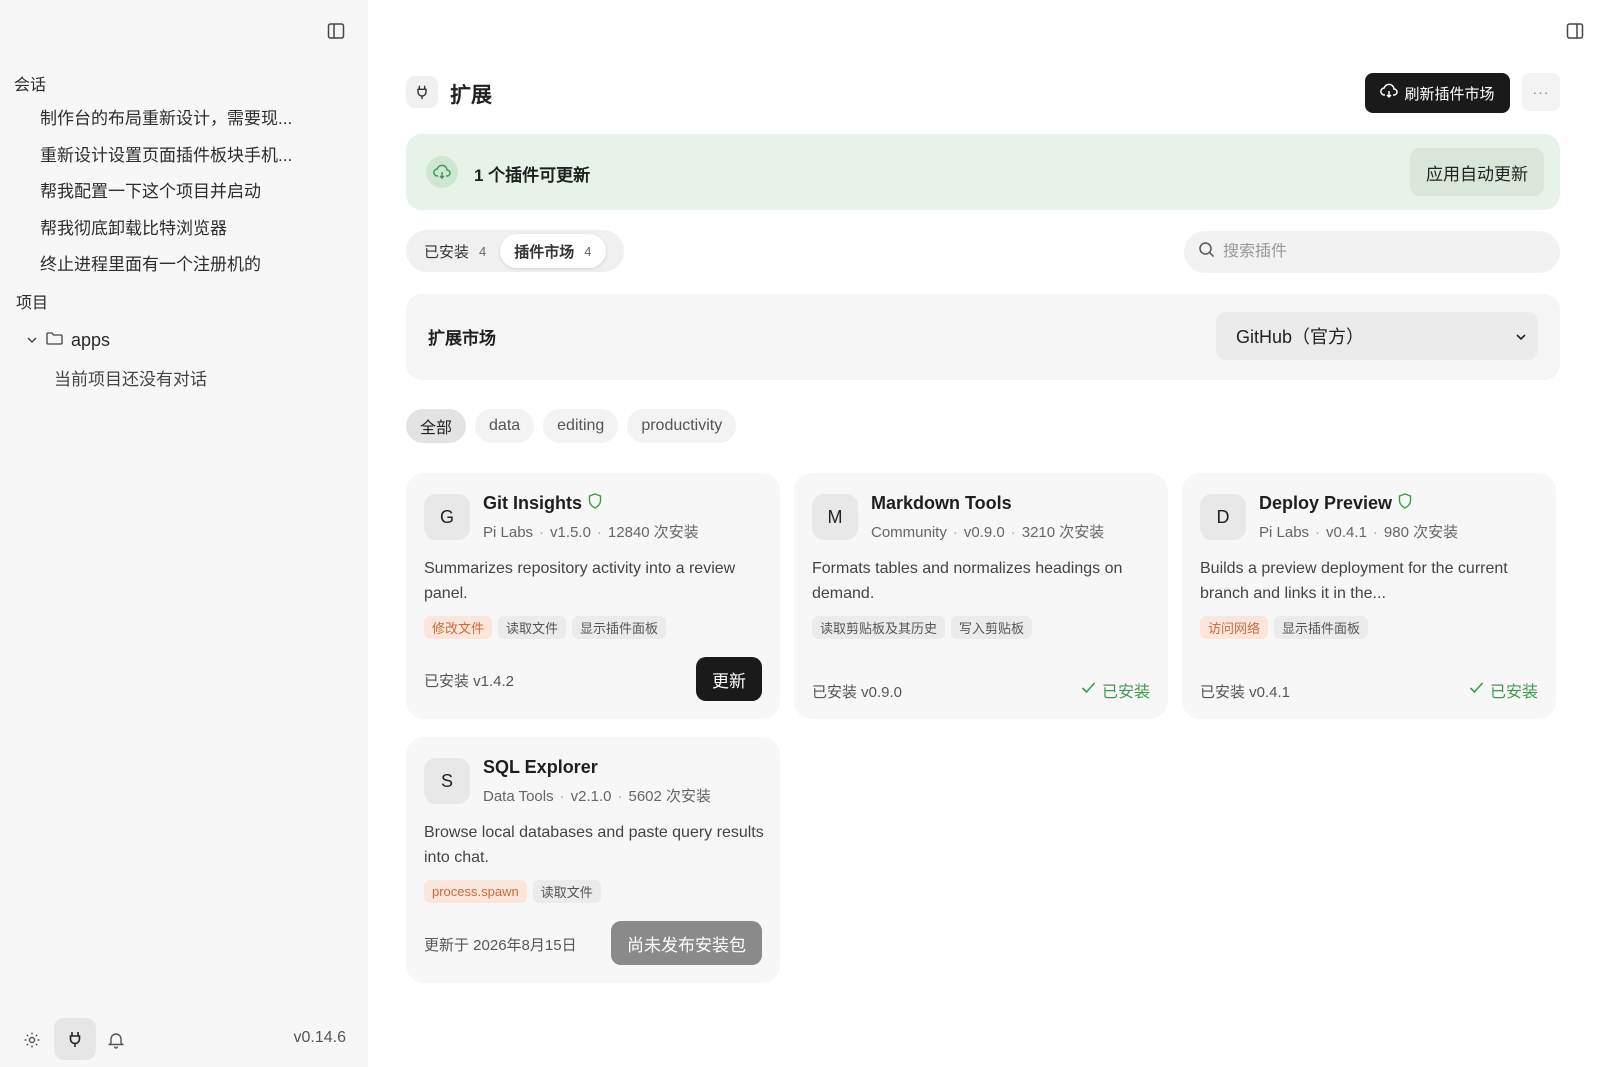  Describe the element at coordinates (1284, 532) in the screenshot. I see `plugin-author: Pi Labs` at that location.